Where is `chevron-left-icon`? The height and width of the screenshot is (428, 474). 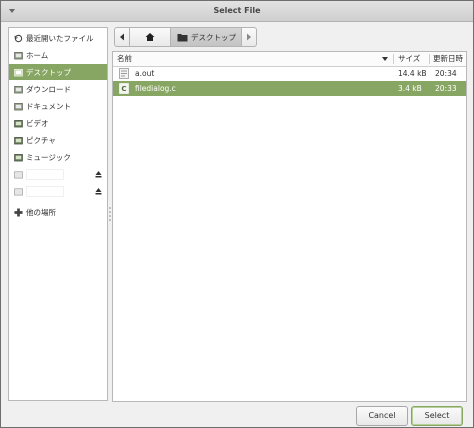
chevron-left-icon is located at coordinates (122, 37).